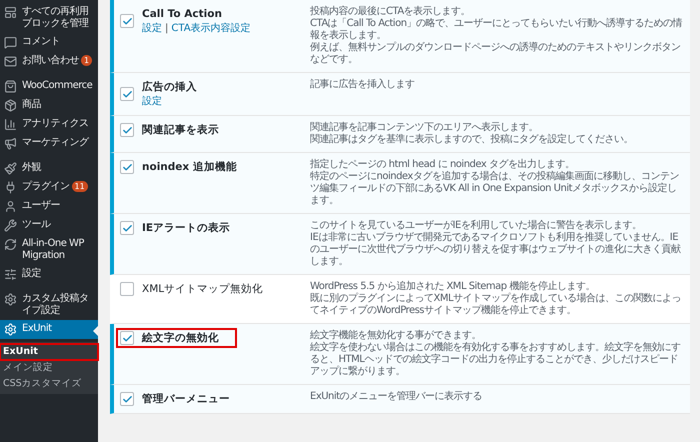  What do you see at coordinates (10, 86) in the screenshot?
I see `shopping-bag-icon` at bounding box center [10, 86].